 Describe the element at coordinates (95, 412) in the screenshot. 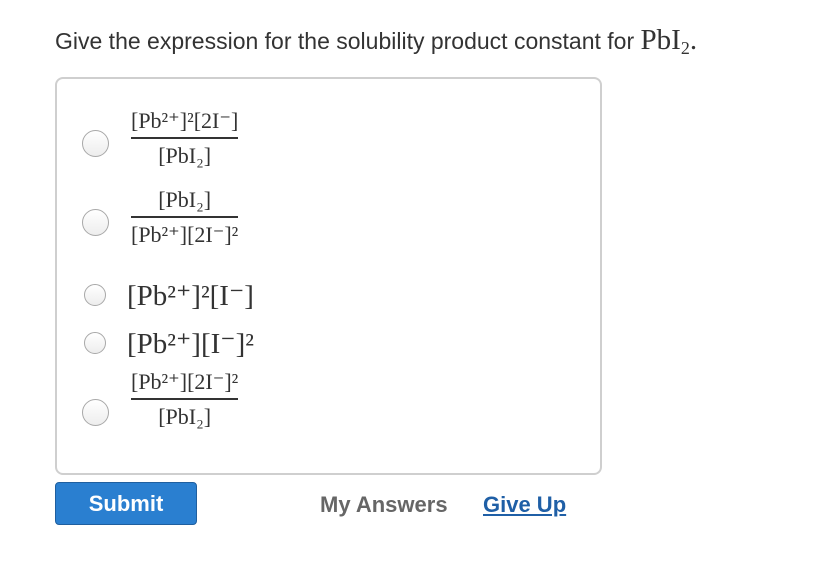

I see `option-5-radio` at that location.